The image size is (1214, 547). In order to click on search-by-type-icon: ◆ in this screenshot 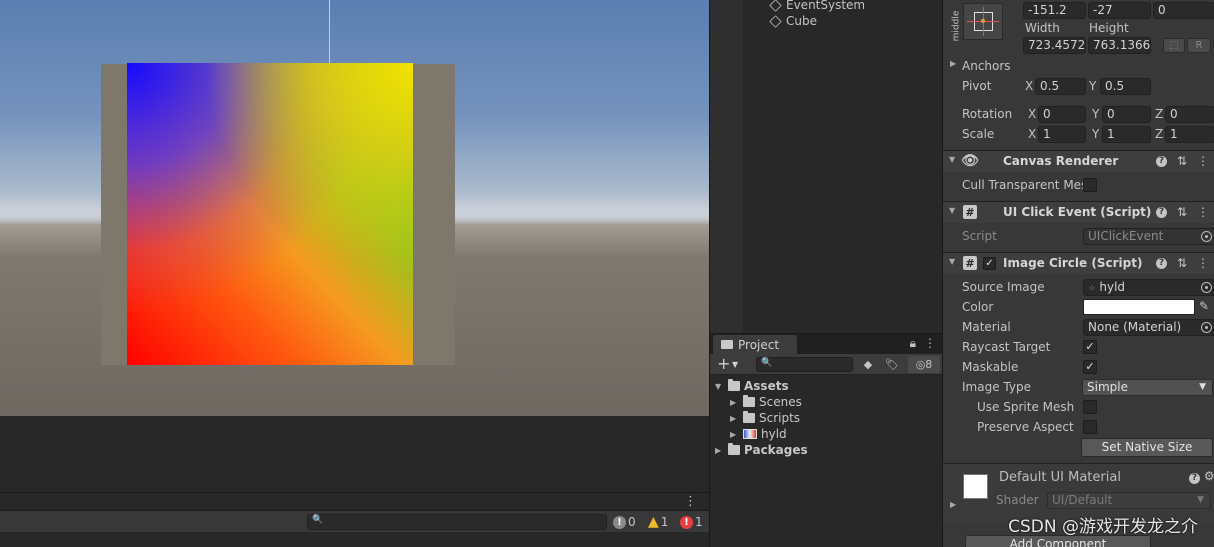, I will do `click(868, 364)`.